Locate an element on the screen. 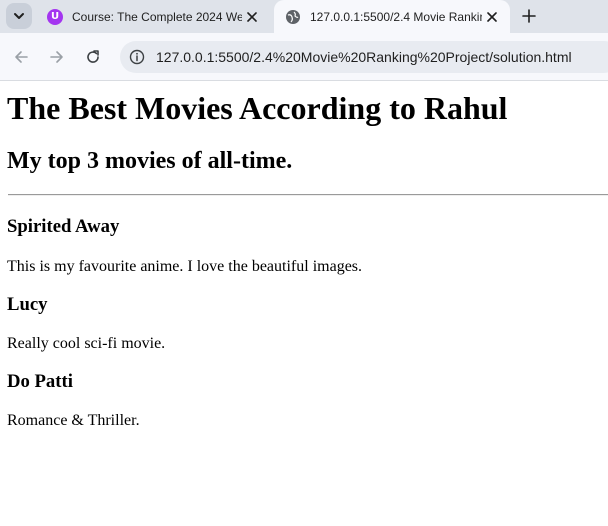 This screenshot has height=526, width=608. forward-button is located at coordinates (57, 57).